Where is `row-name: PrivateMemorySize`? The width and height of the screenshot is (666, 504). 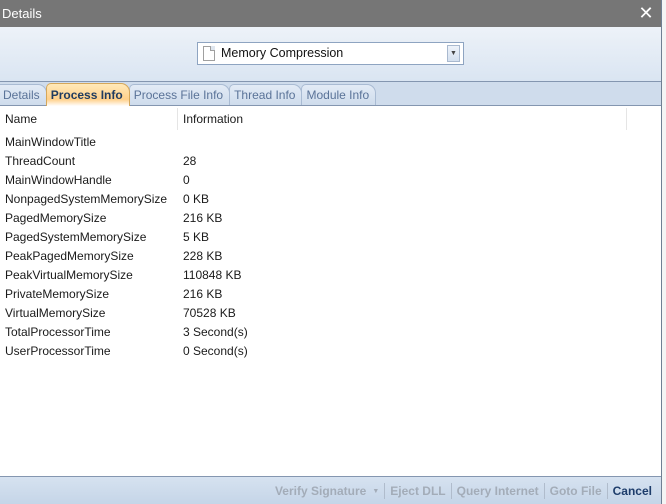 row-name: PrivateMemorySize is located at coordinates (57, 293).